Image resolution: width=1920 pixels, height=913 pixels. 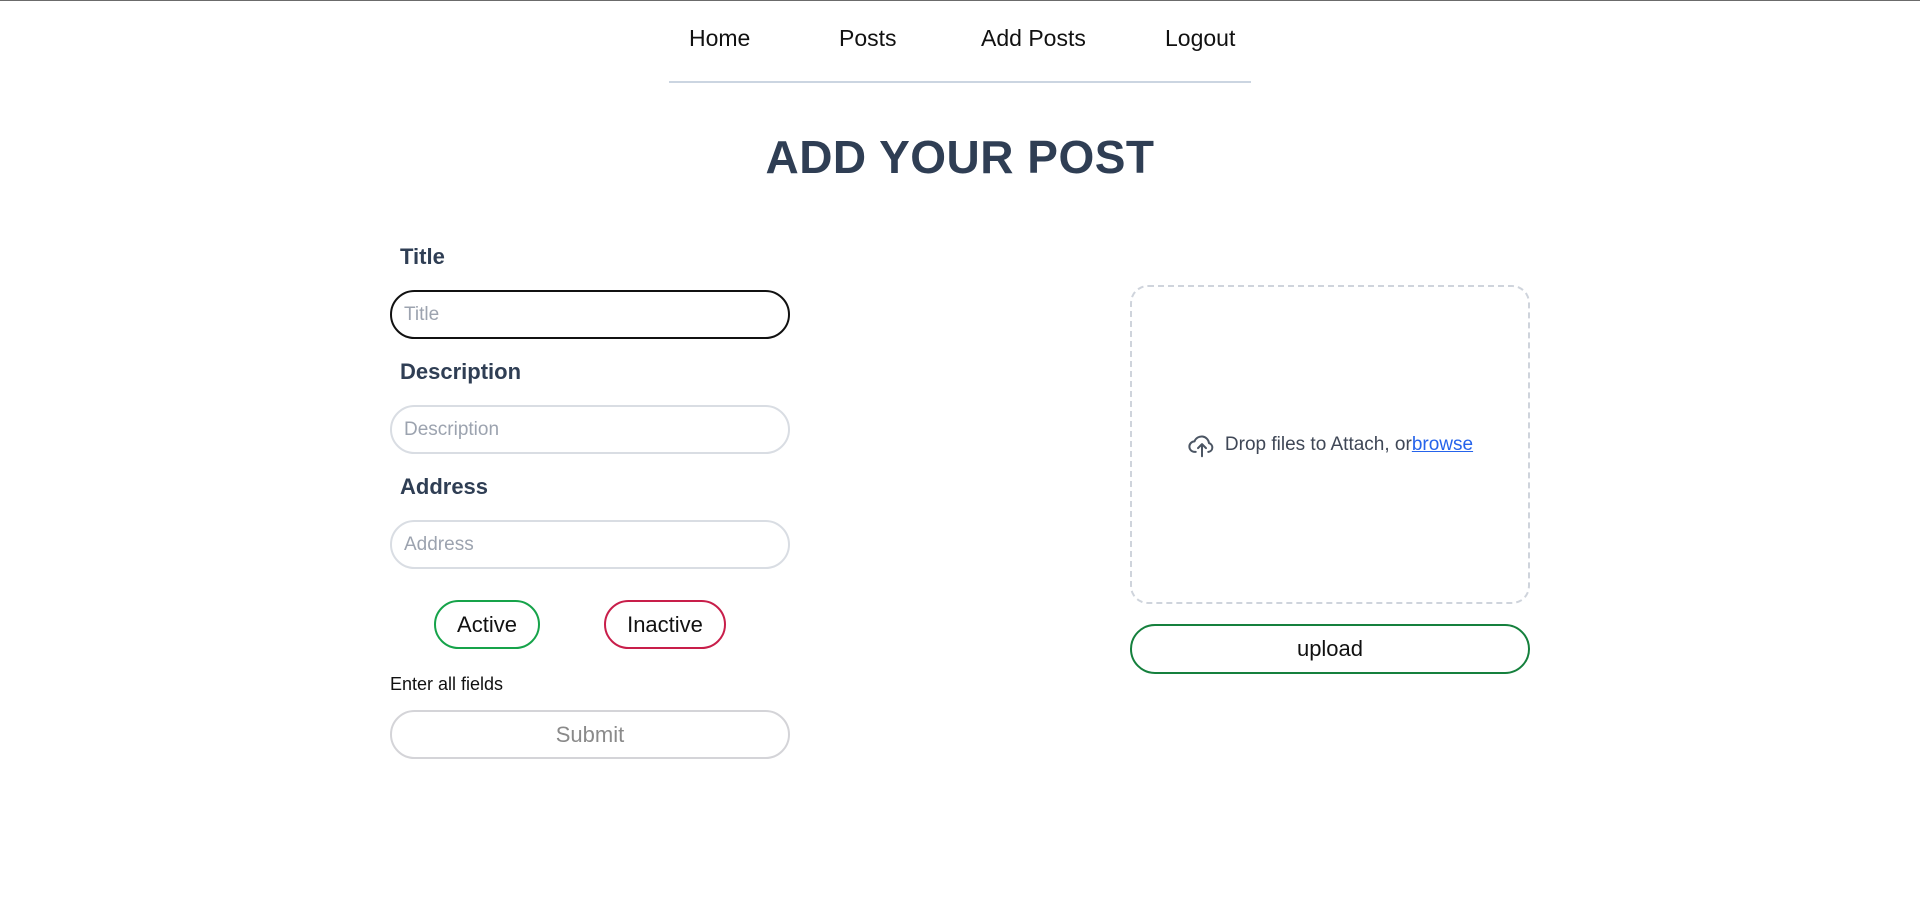 What do you see at coordinates (590, 544) in the screenshot?
I see `address-input` at bounding box center [590, 544].